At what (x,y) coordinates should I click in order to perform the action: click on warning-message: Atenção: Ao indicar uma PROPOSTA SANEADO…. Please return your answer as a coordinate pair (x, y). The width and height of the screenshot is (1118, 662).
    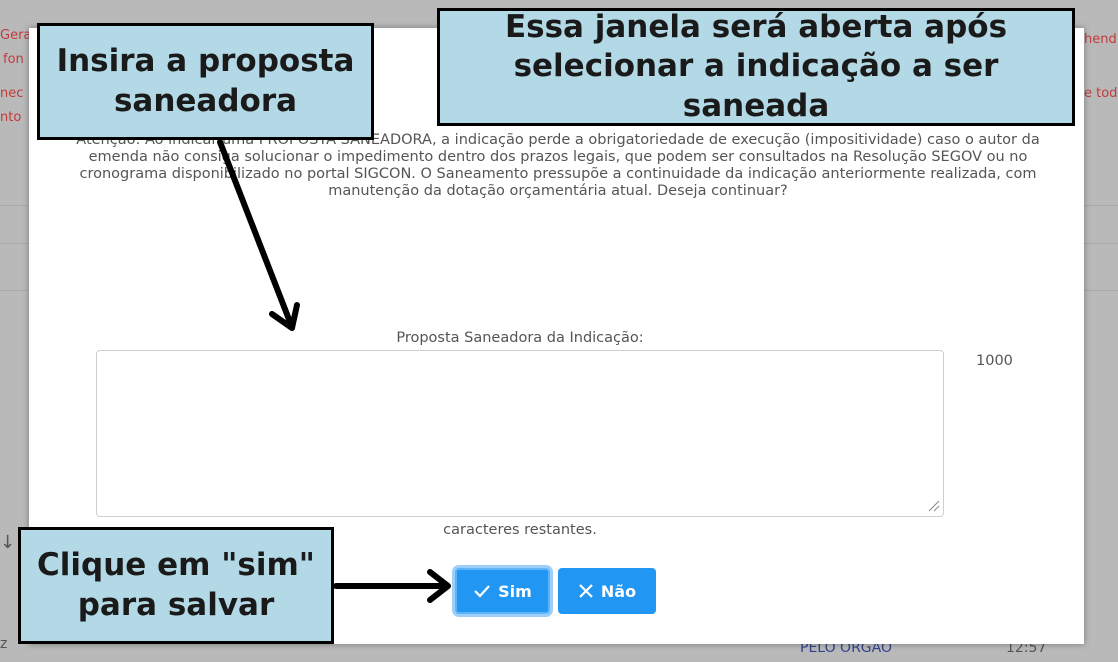
    Looking at the image, I should click on (558, 165).